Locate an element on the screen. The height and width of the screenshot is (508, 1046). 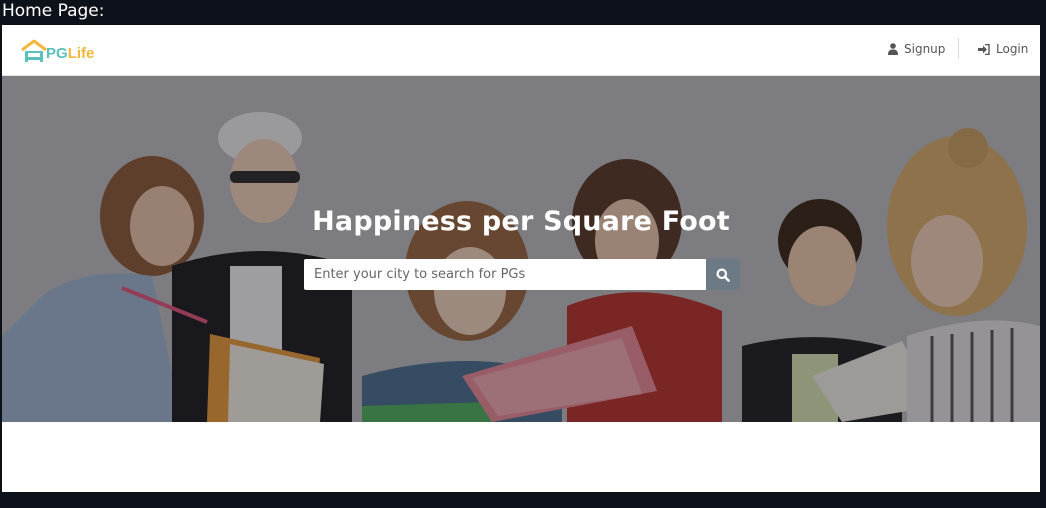
search-icon is located at coordinates (723, 275).